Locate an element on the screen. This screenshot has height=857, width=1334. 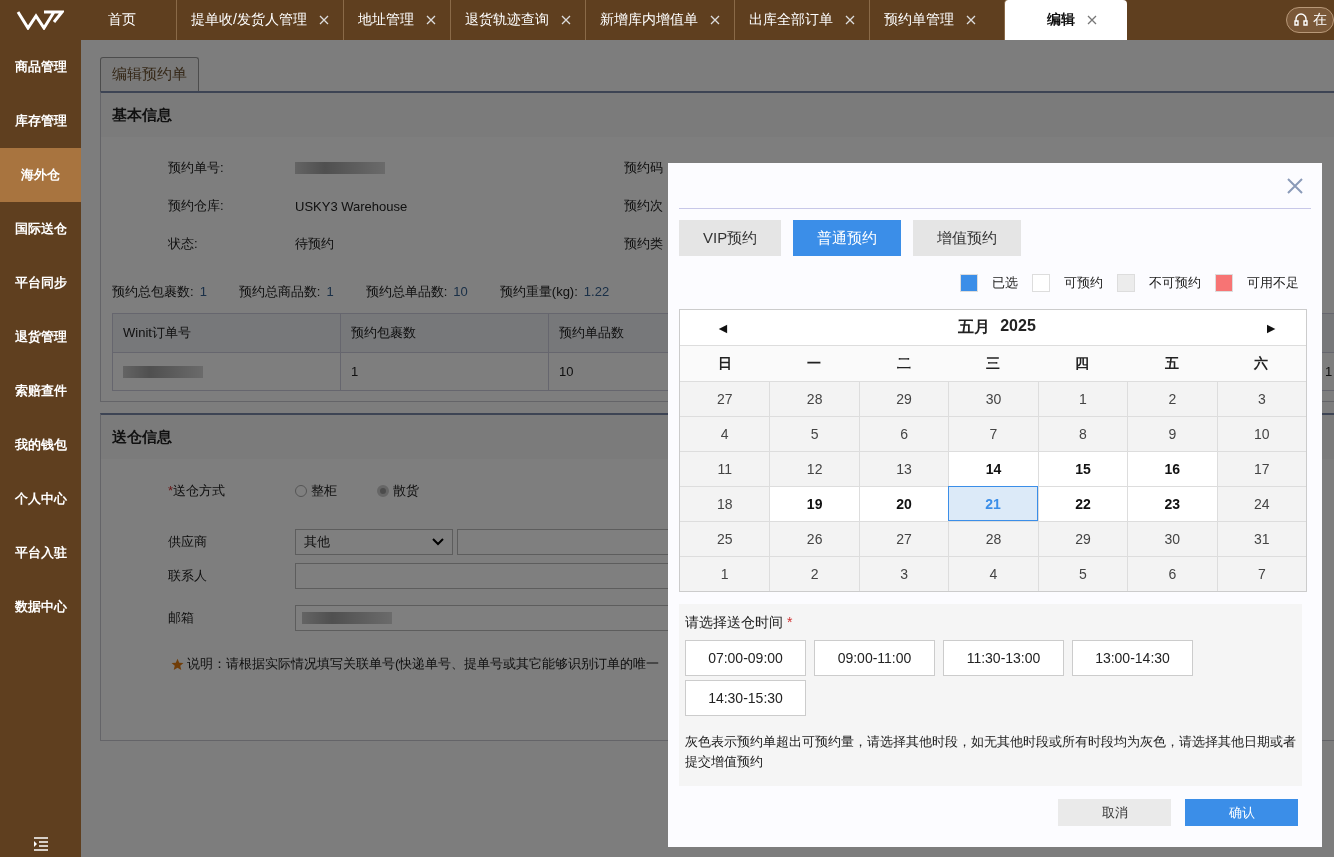
summary-label: 预约总单品数: is located at coordinates (406, 291).